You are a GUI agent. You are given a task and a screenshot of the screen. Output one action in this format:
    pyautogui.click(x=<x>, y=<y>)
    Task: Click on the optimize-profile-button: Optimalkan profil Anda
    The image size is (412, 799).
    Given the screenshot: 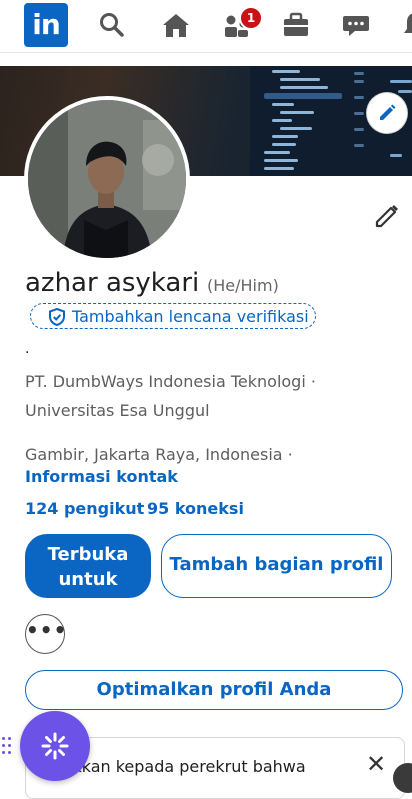 What is the action you would take?
    pyautogui.click(x=214, y=690)
    